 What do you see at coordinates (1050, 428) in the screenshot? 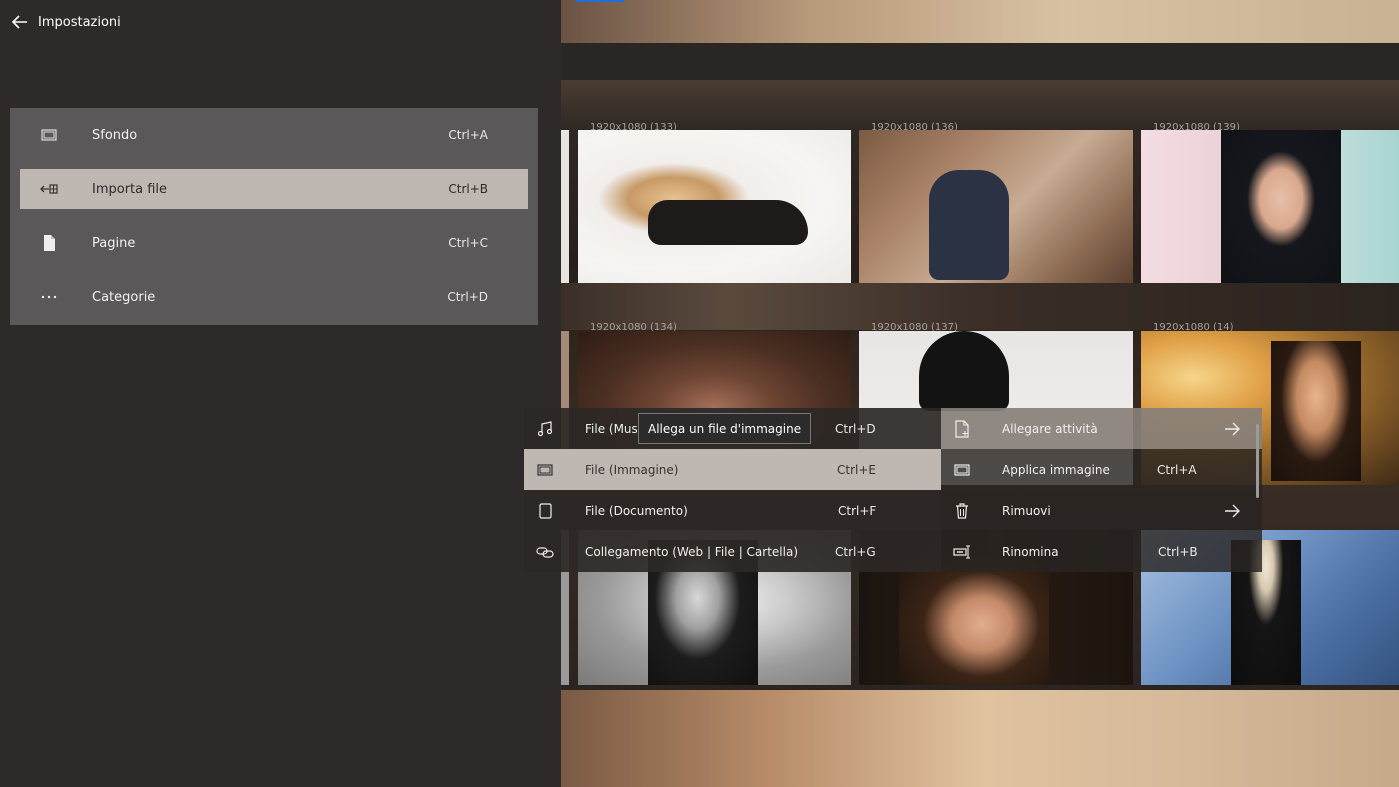
I see `submenu-item-label: Allegare attività` at bounding box center [1050, 428].